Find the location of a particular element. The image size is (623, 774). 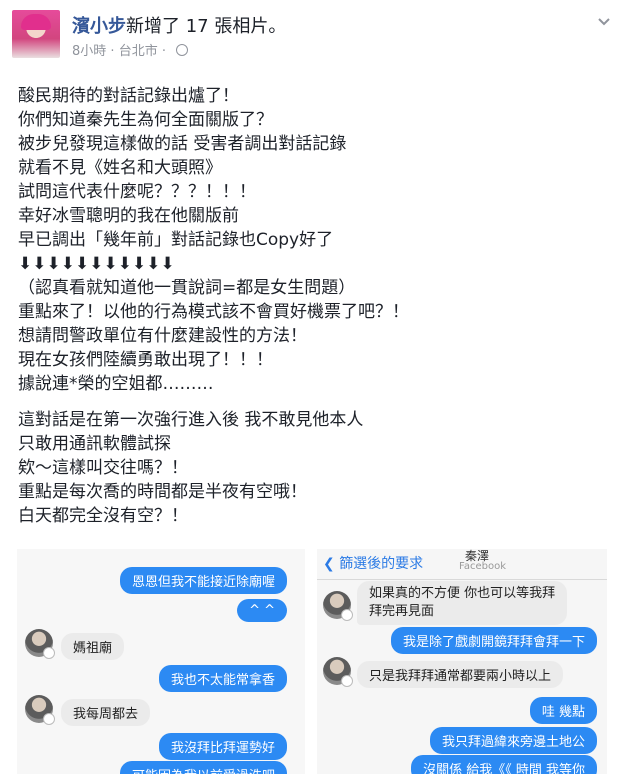

post-text-line: 酸民期待的對話記錄出爐了！ is located at coordinates (128, 96).